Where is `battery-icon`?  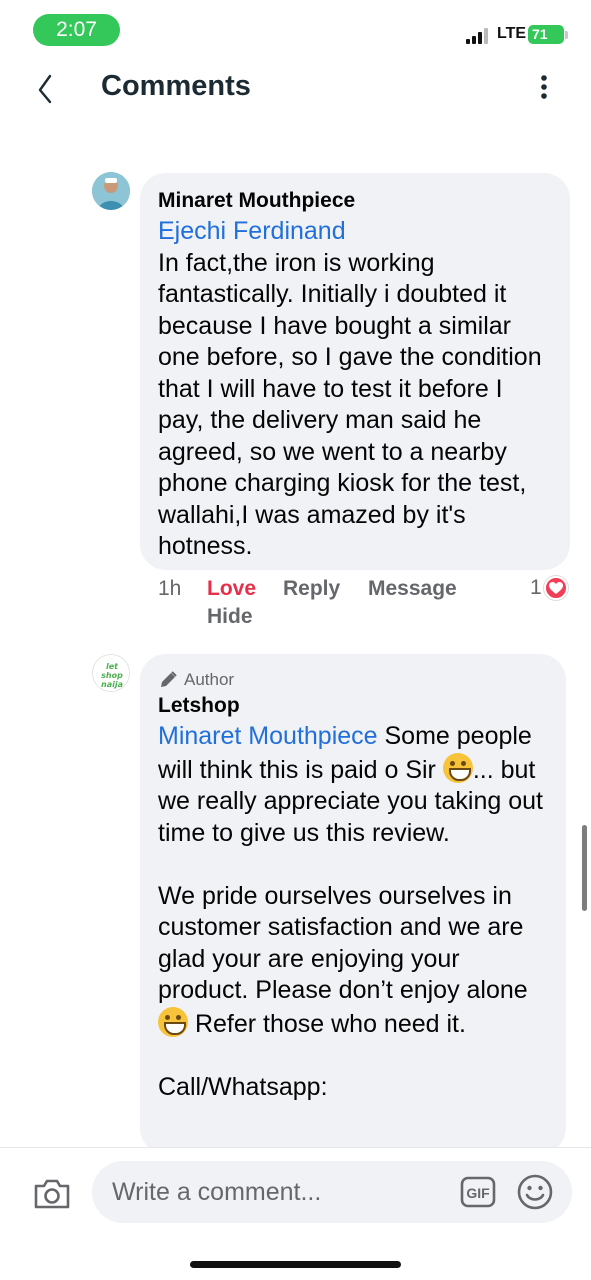 battery-icon is located at coordinates (566, 35).